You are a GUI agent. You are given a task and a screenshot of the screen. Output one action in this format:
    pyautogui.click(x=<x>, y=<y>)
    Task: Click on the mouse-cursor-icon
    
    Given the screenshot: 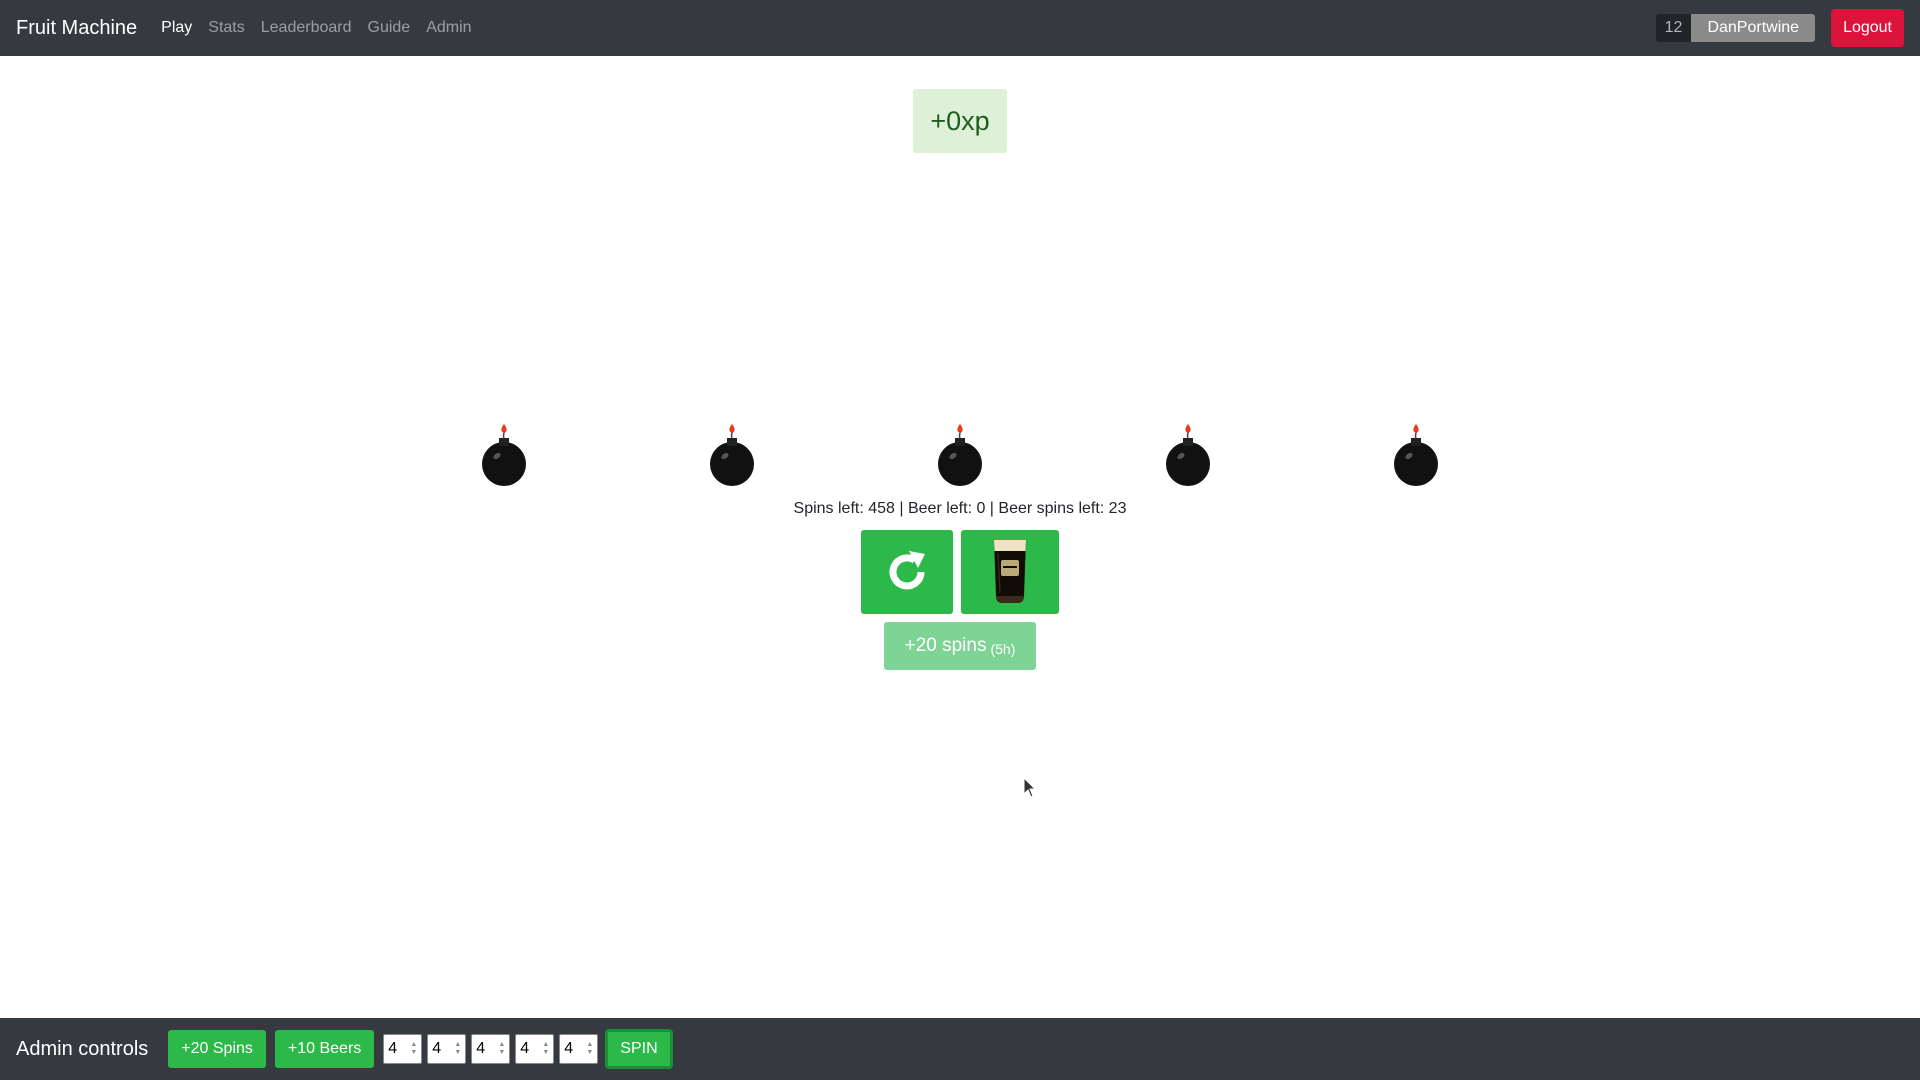 What is the action you would take?
    pyautogui.click(x=1030, y=787)
    